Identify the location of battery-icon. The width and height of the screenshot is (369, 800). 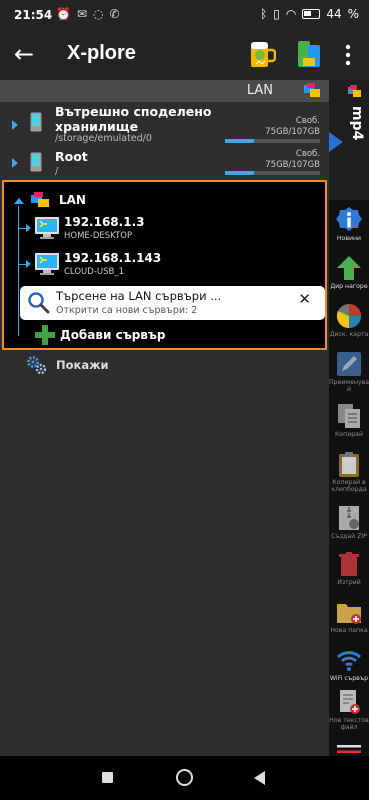
(311, 14).